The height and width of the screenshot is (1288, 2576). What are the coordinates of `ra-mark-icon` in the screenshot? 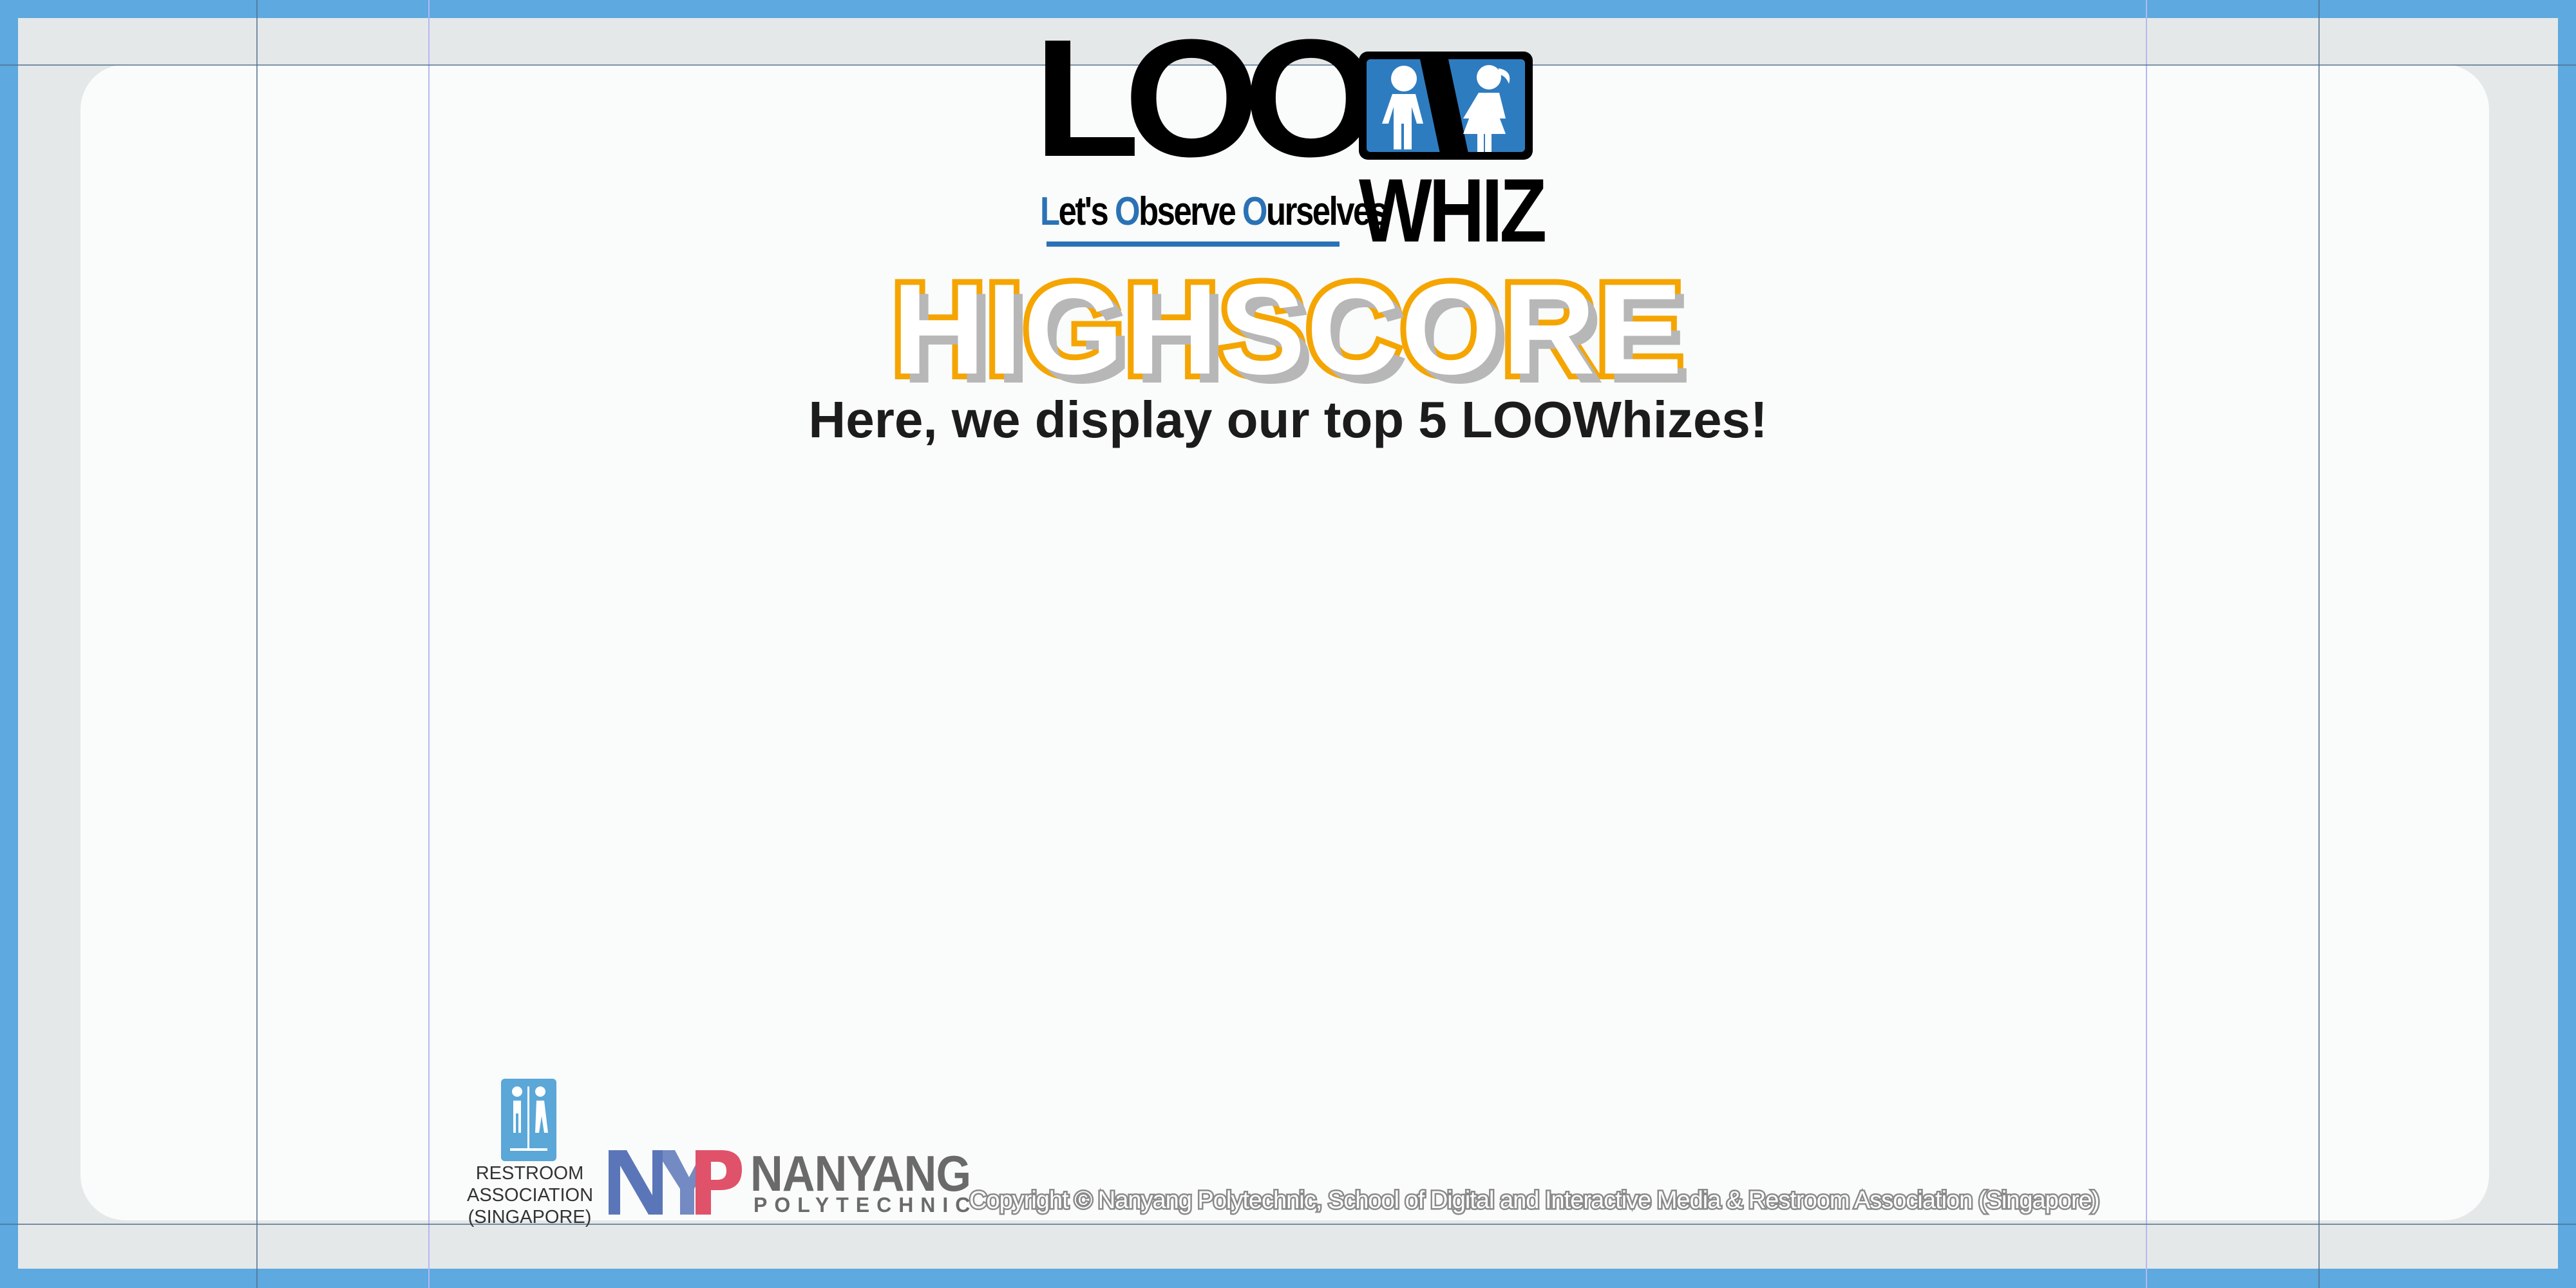 It's located at (528, 1120).